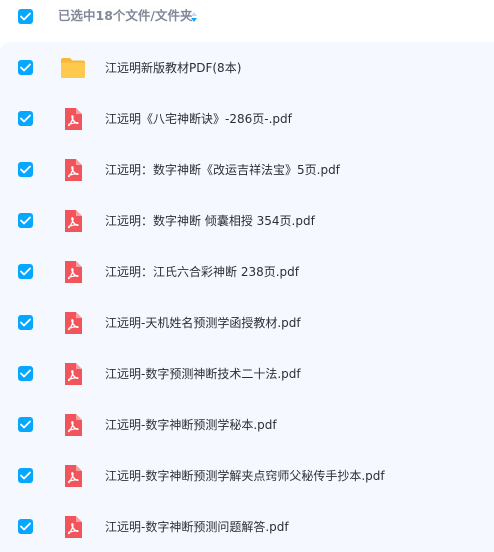  What do you see at coordinates (194, 17) in the screenshot?
I see `sort-icon` at bounding box center [194, 17].